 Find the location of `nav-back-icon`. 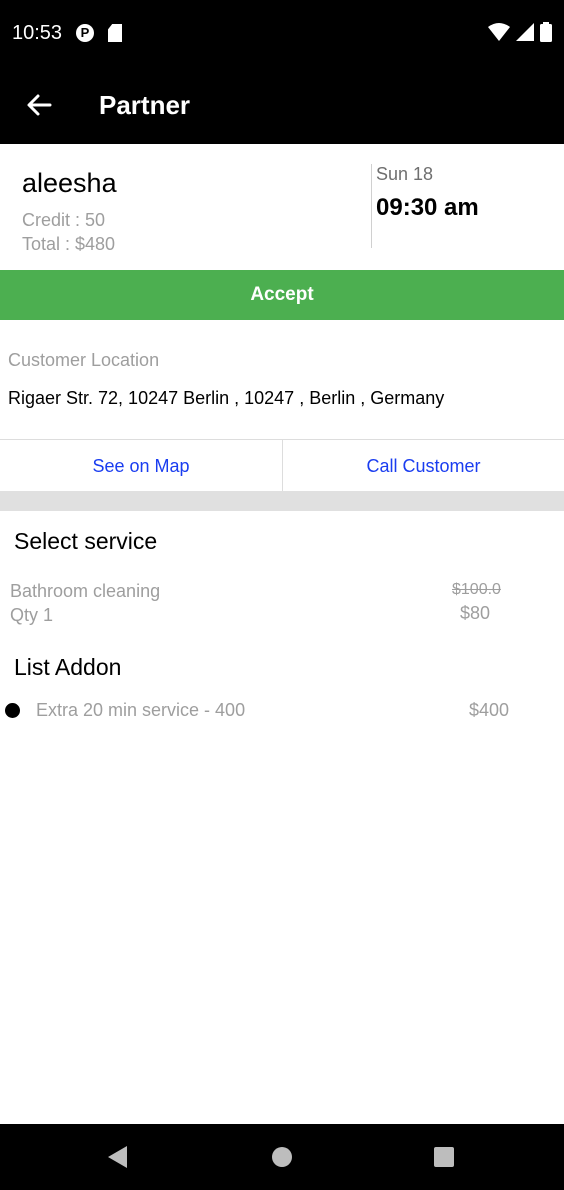

nav-back-icon is located at coordinates (117, 1157).